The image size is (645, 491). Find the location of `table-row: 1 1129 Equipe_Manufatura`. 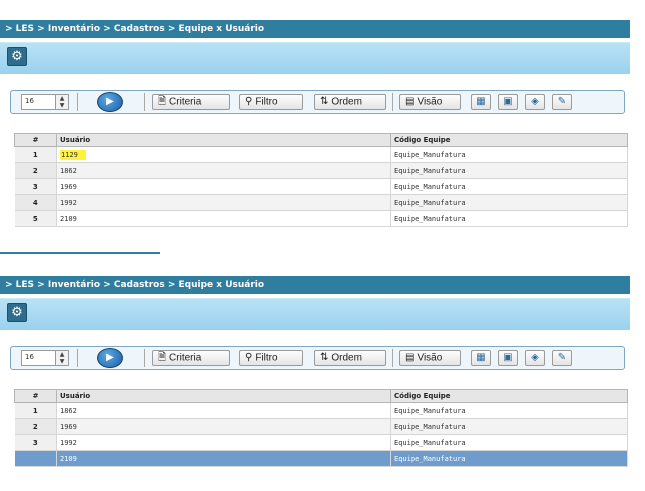

table-row: 1 1129 Equipe_Manufatura is located at coordinates (321, 154).